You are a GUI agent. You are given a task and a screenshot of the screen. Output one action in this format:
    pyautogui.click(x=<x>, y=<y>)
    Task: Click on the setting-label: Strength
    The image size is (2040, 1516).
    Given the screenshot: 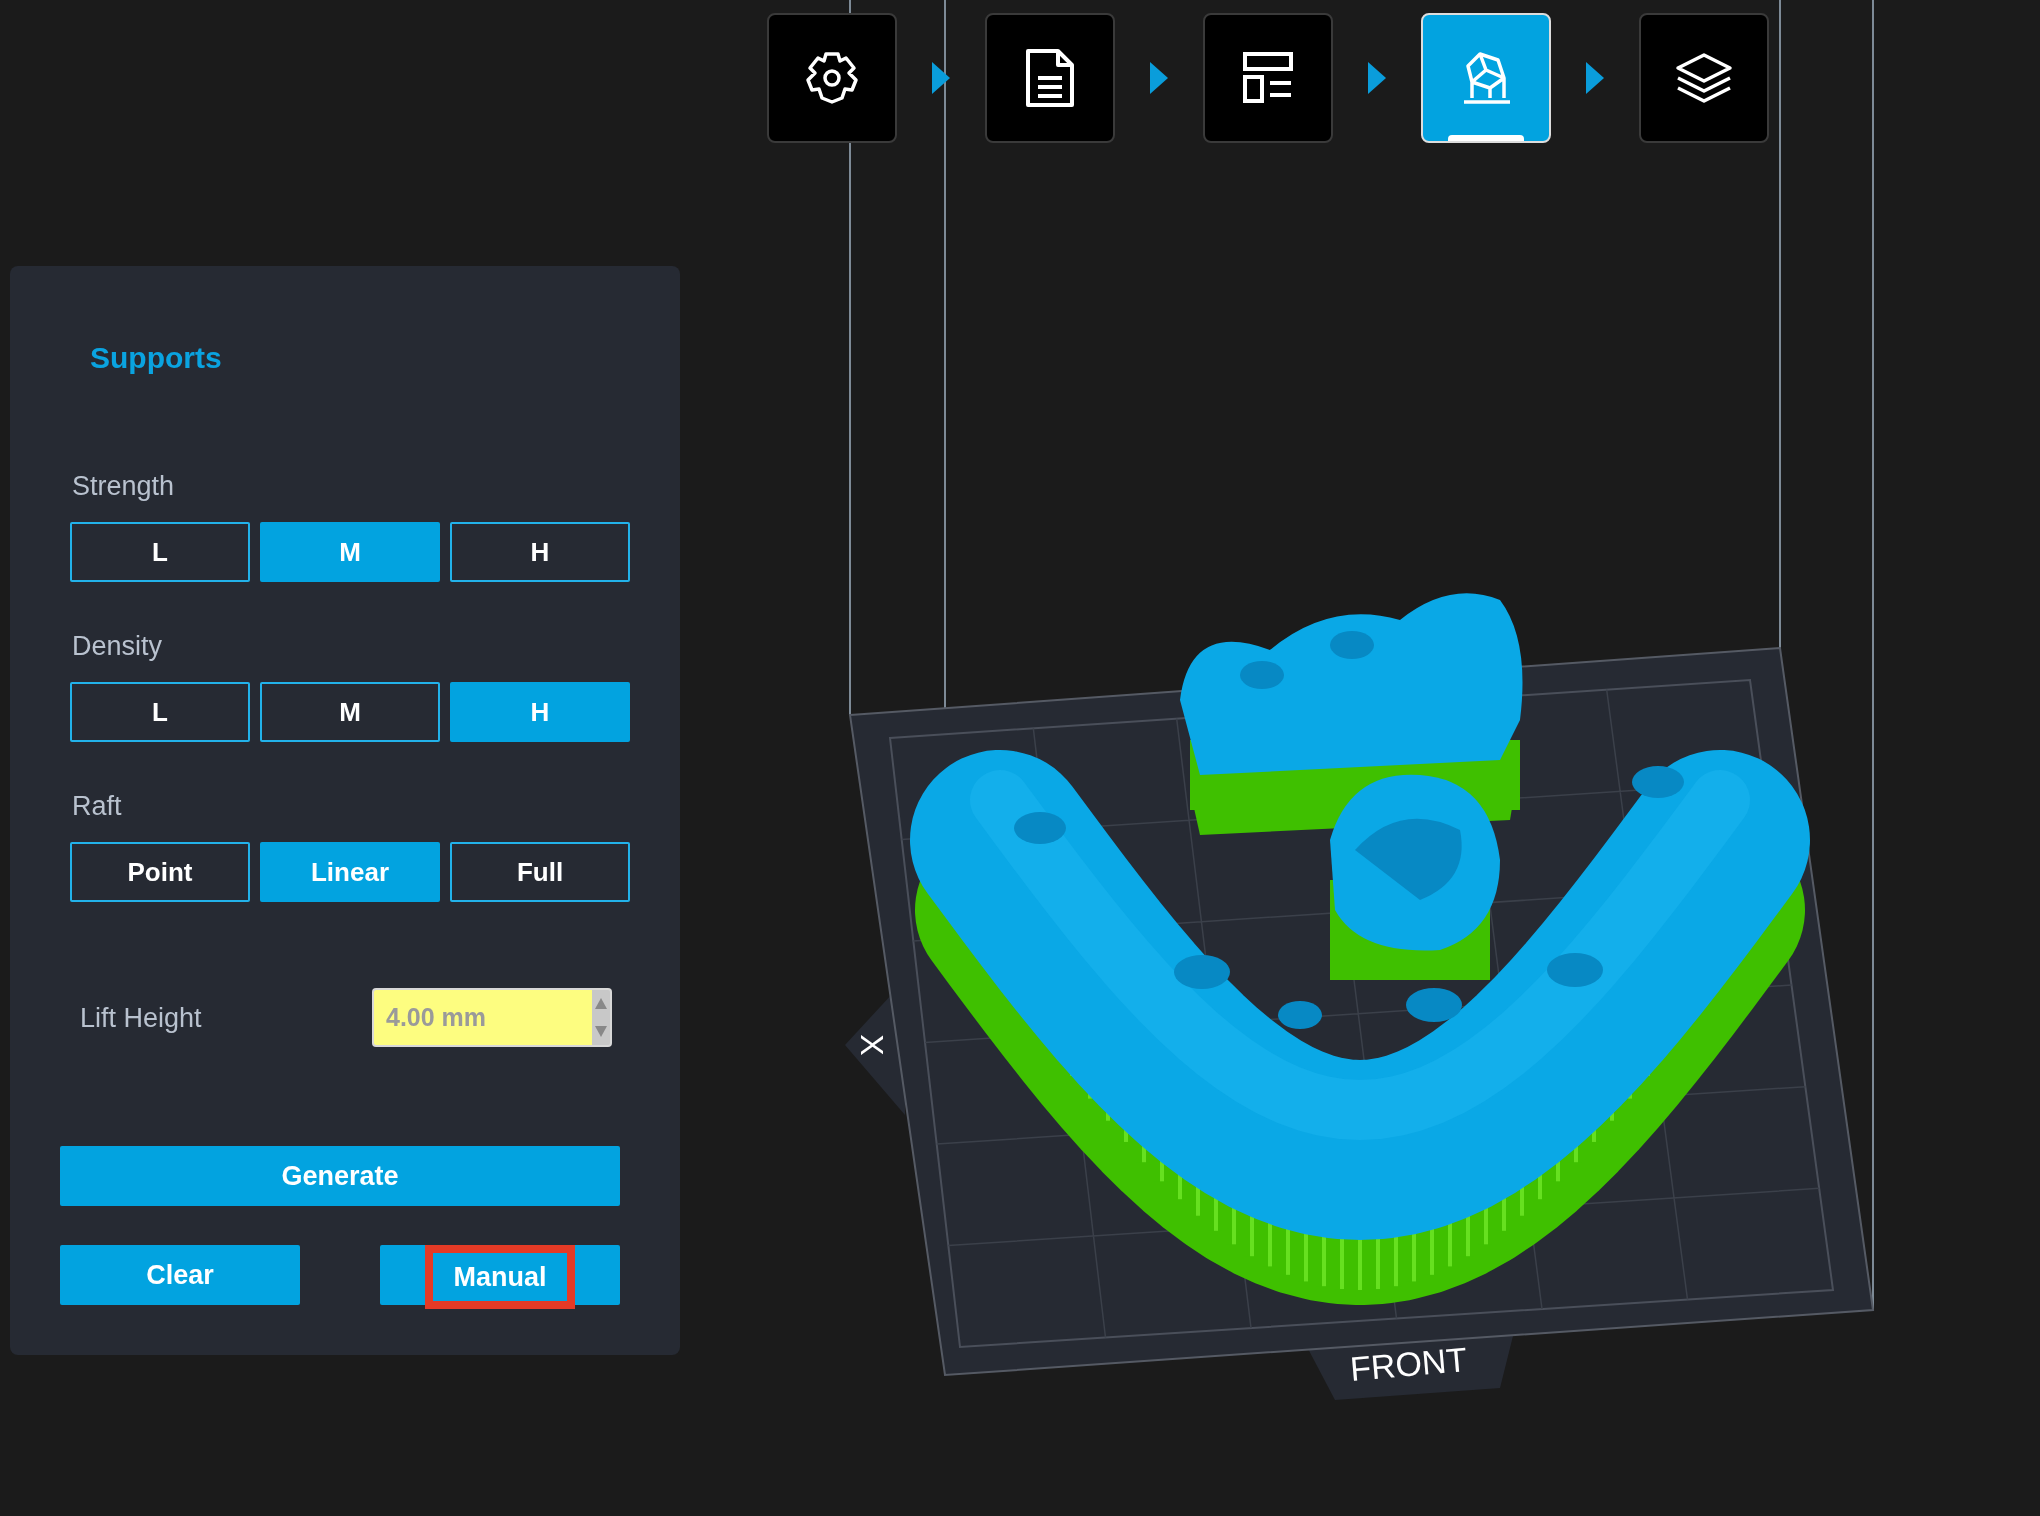 What is the action you would take?
    pyautogui.click(x=123, y=486)
    